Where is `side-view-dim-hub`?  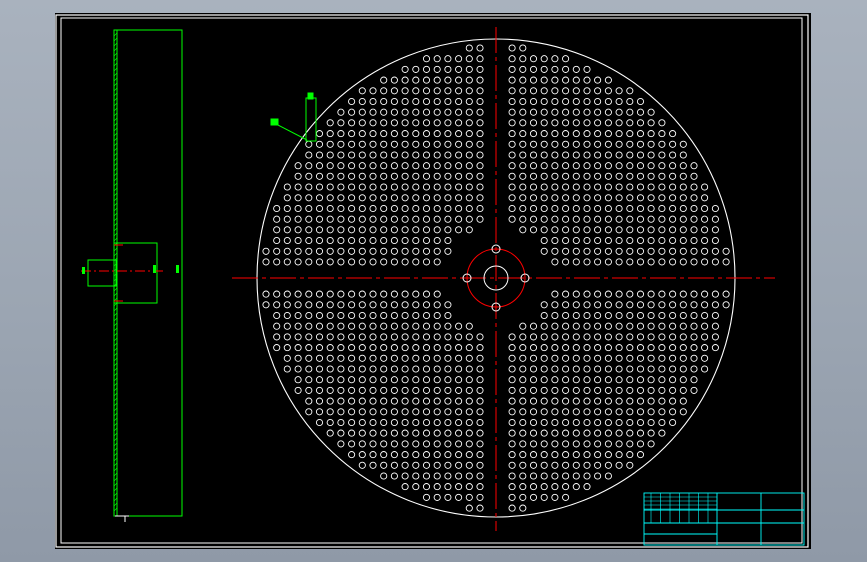 side-view-dim-hub is located at coordinates (154, 269).